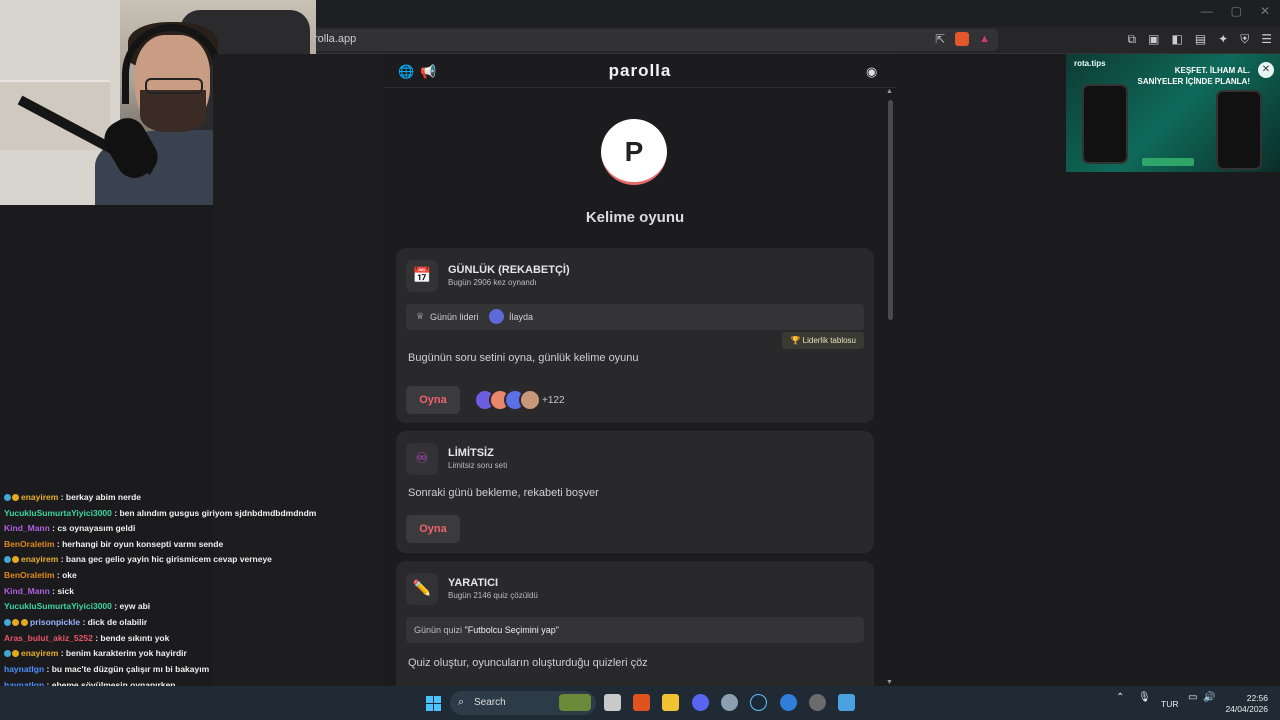  I want to click on quiz-of-day: Günün quizi "Futbolcu Seçimini yap", so click(635, 630).